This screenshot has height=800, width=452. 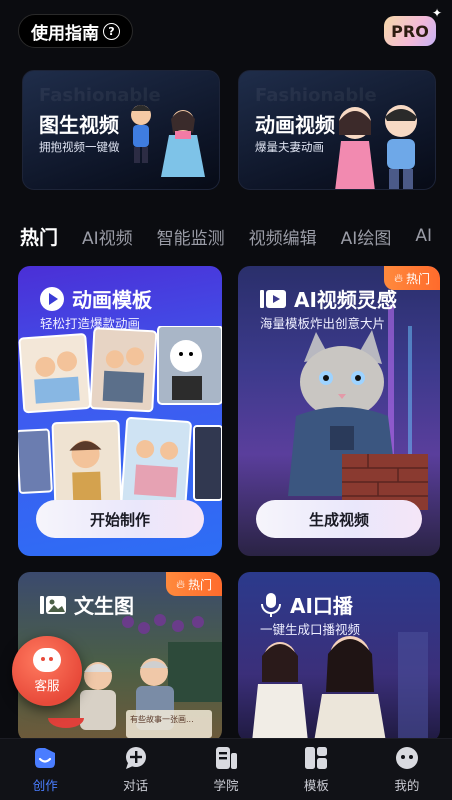 I want to click on nav-label: 创作, so click(x=45, y=785).